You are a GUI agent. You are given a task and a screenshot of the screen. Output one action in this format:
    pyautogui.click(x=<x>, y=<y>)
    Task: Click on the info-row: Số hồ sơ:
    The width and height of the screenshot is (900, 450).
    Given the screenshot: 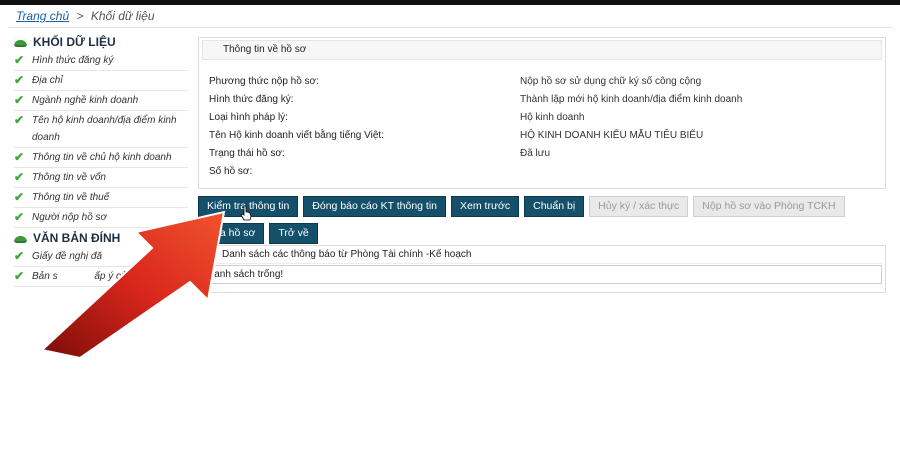 What is the action you would take?
    pyautogui.click(x=544, y=172)
    